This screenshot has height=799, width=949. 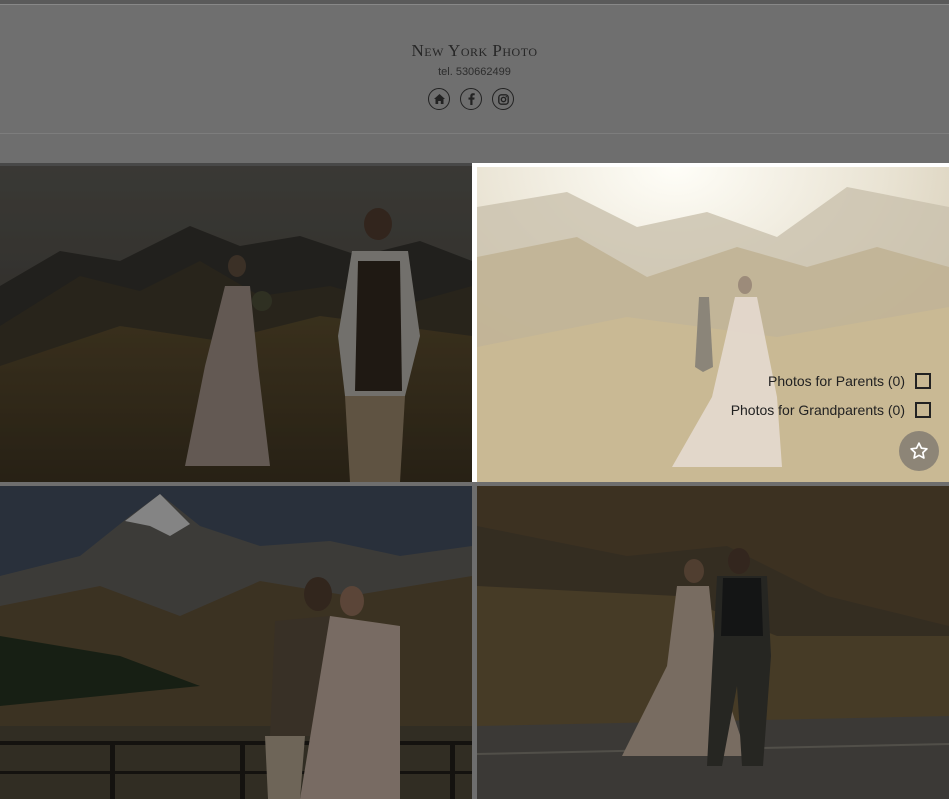 What do you see at coordinates (836, 380) in the screenshot?
I see `option-label: Photos for Parents (0)` at bounding box center [836, 380].